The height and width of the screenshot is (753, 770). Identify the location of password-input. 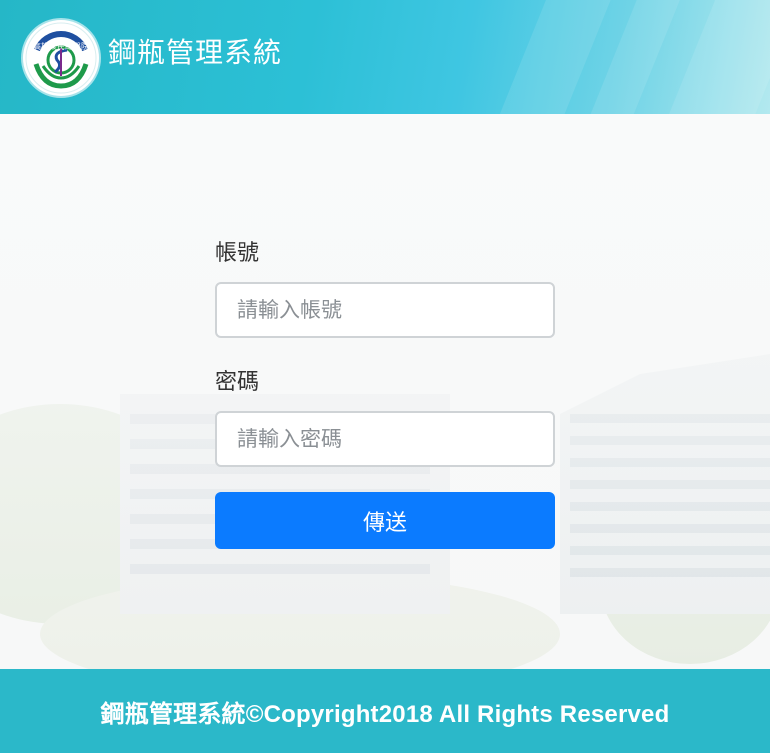
(385, 439).